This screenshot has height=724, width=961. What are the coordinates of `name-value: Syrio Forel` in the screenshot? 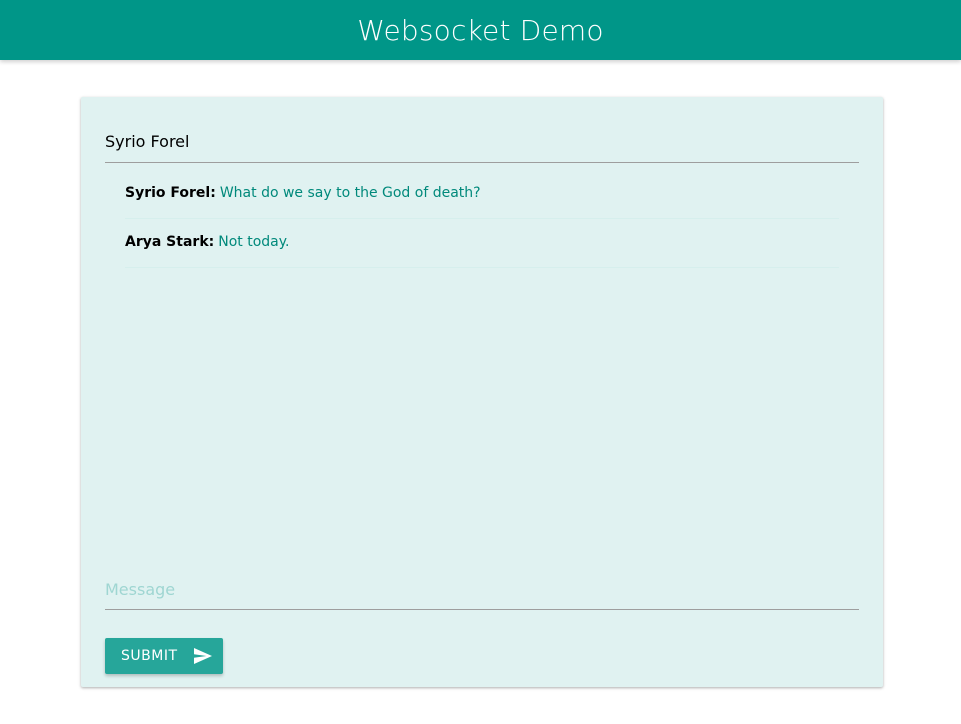 It's located at (147, 141).